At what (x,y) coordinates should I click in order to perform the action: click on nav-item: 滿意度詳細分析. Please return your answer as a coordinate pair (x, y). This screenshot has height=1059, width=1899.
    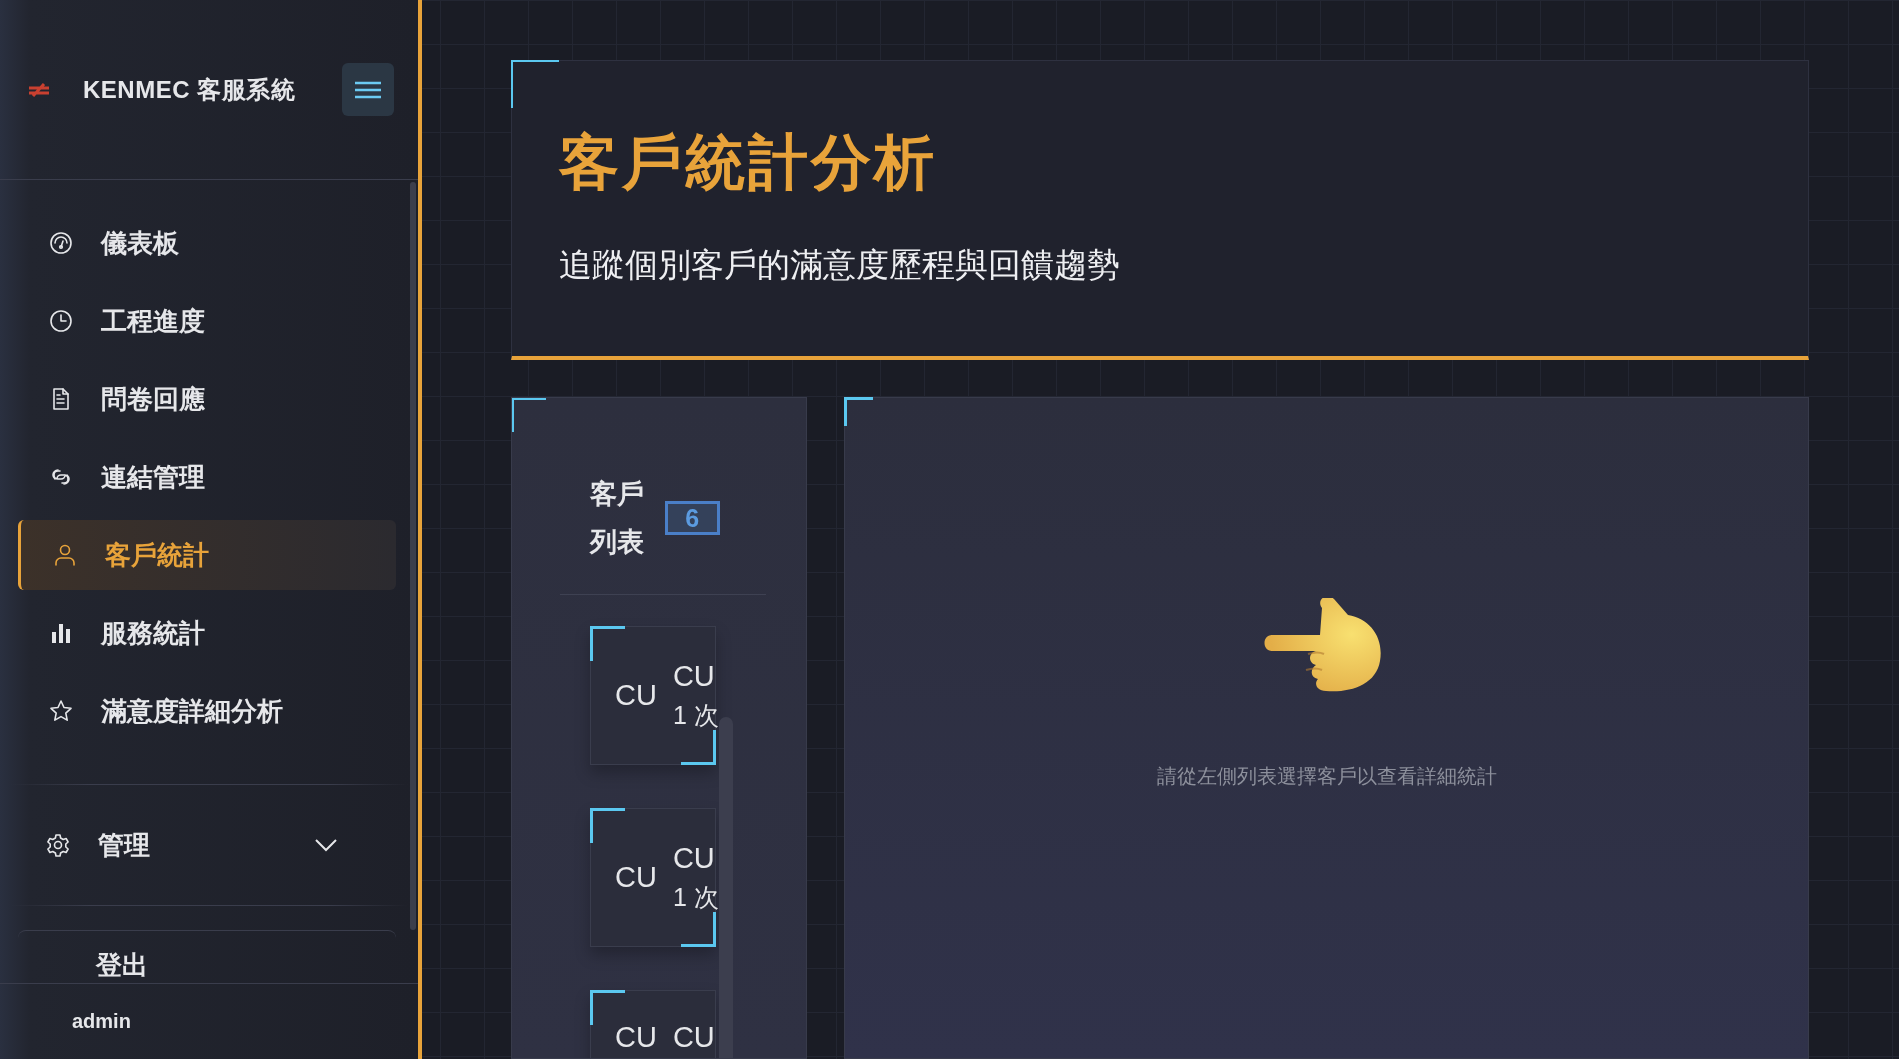
    Looking at the image, I should click on (207, 711).